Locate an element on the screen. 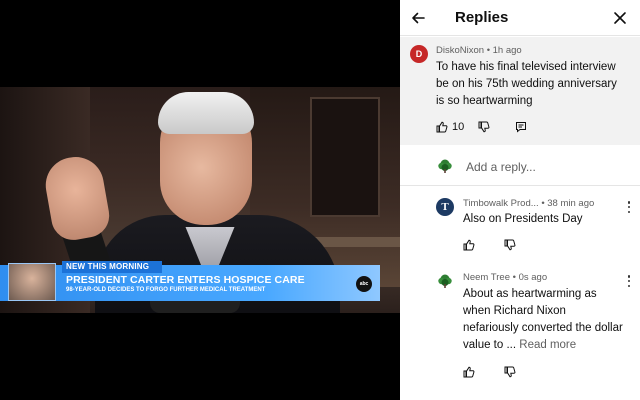 The width and height of the screenshot is (640, 400). arrow-left-icon is located at coordinates (418, 18).